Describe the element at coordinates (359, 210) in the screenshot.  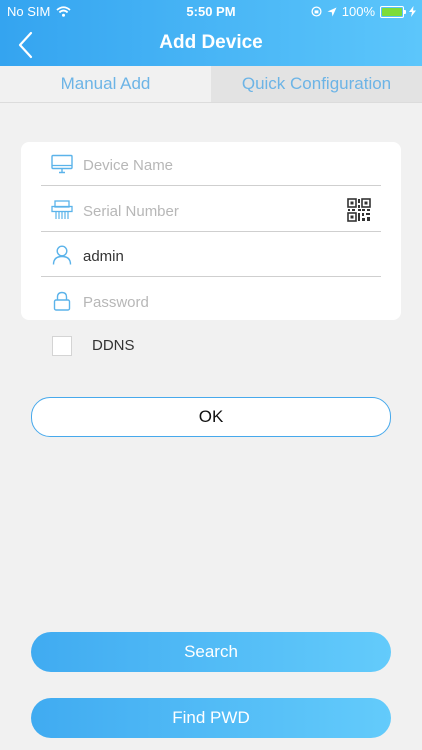
I see `qr-code-icon` at that location.